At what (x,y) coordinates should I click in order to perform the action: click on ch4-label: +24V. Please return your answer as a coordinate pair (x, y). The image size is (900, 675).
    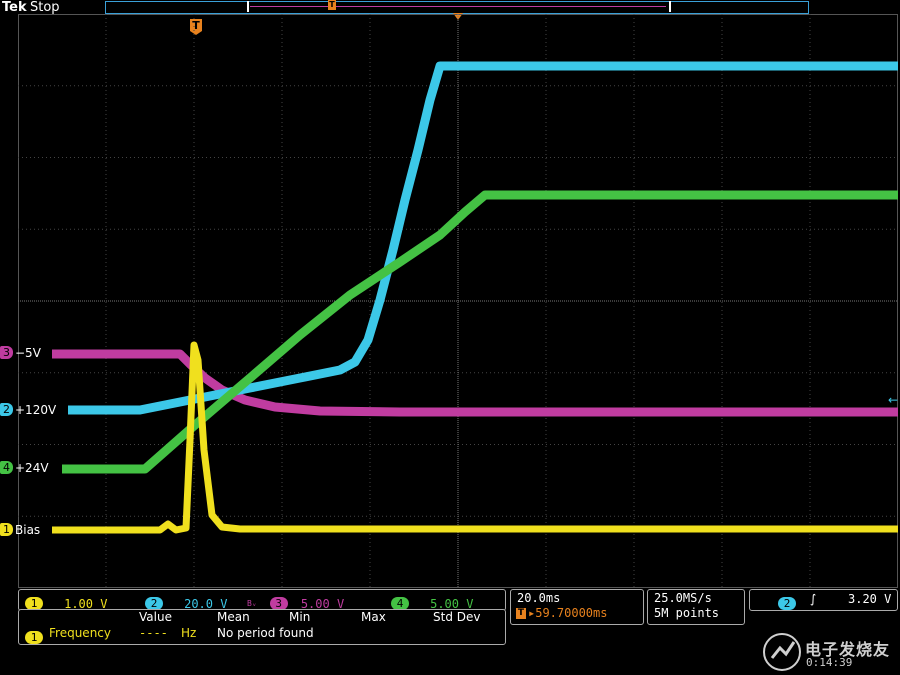
    Looking at the image, I should click on (32, 468).